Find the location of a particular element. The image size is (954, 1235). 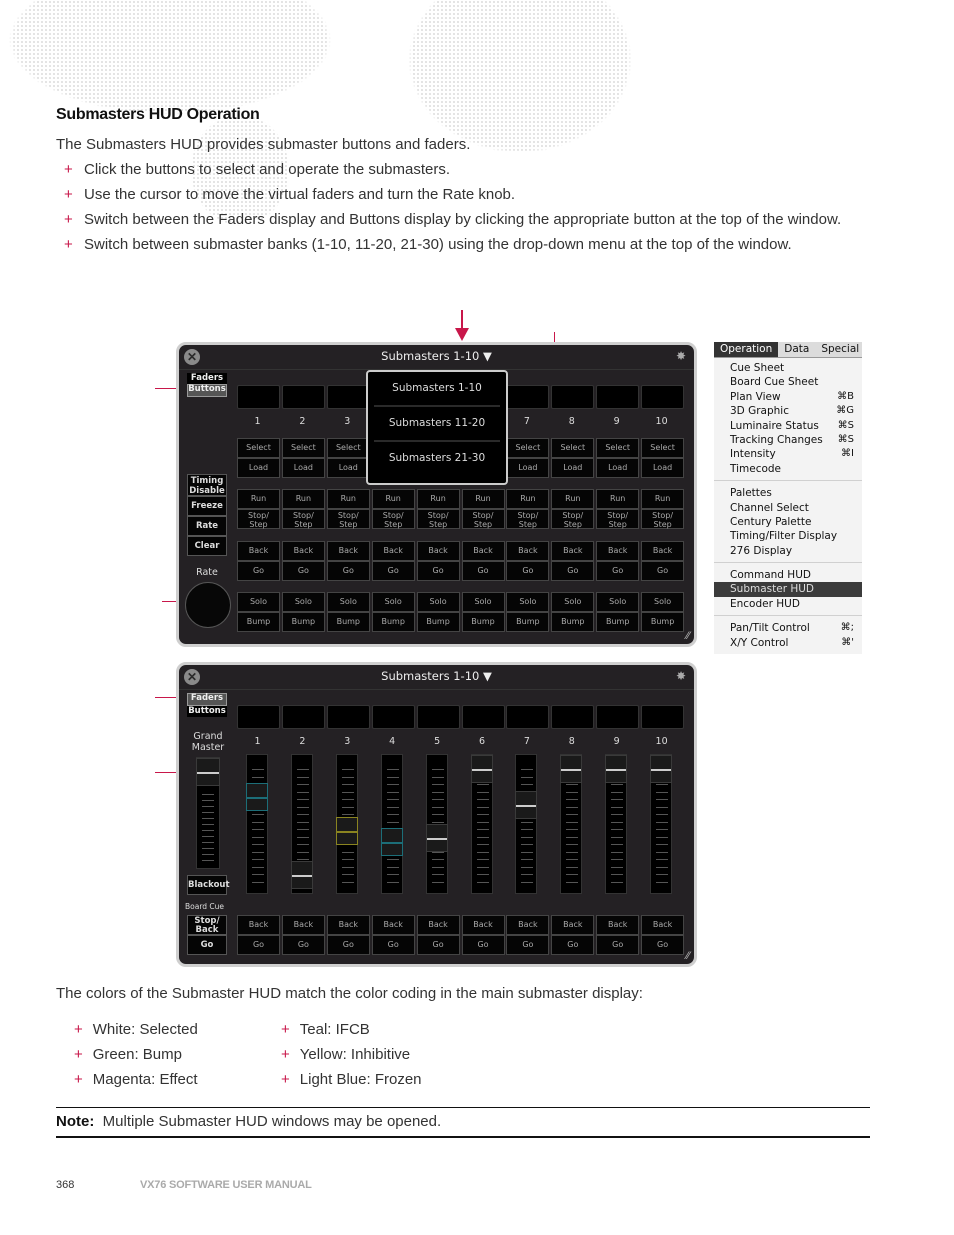

menu-item-century-palette: Century Palette is located at coordinates (788, 522).